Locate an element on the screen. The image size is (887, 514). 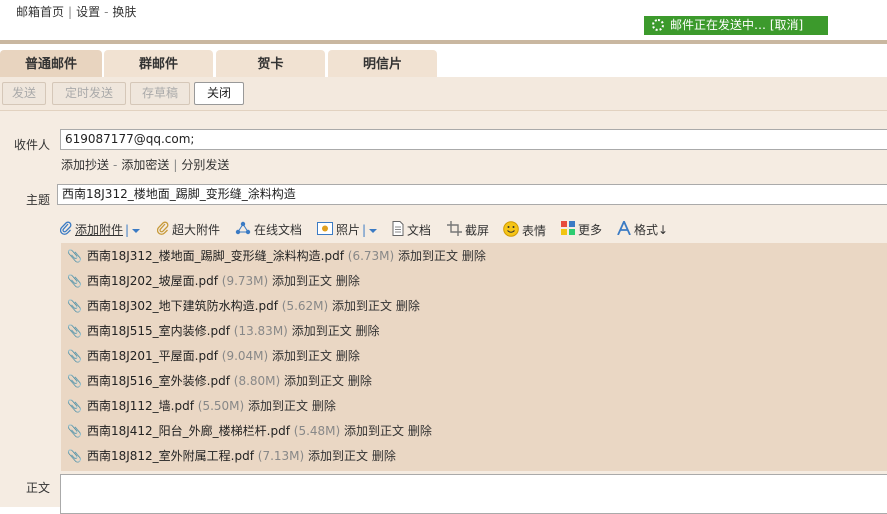
close-button: 关闭 is located at coordinates (219, 93).